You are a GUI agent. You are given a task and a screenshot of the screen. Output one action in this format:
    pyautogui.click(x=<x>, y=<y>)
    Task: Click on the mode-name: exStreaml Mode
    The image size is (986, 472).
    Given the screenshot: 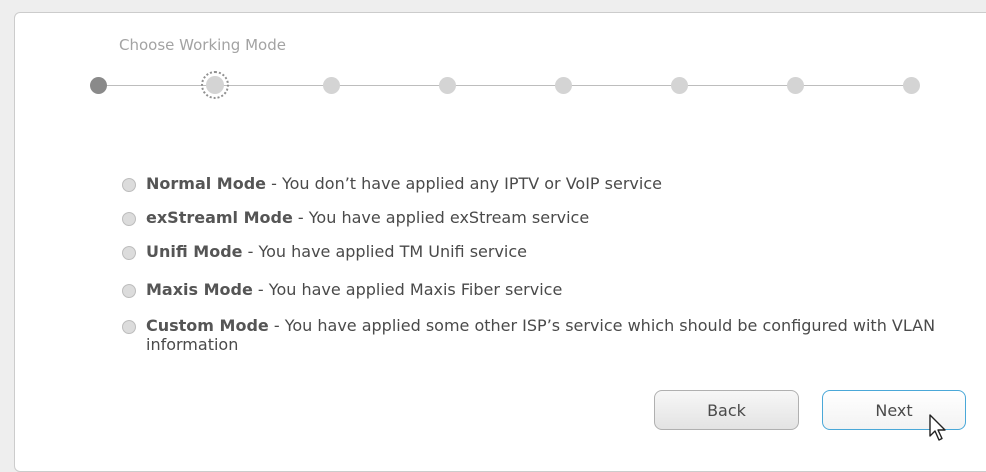 What is the action you would take?
    pyautogui.click(x=219, y=217)
    